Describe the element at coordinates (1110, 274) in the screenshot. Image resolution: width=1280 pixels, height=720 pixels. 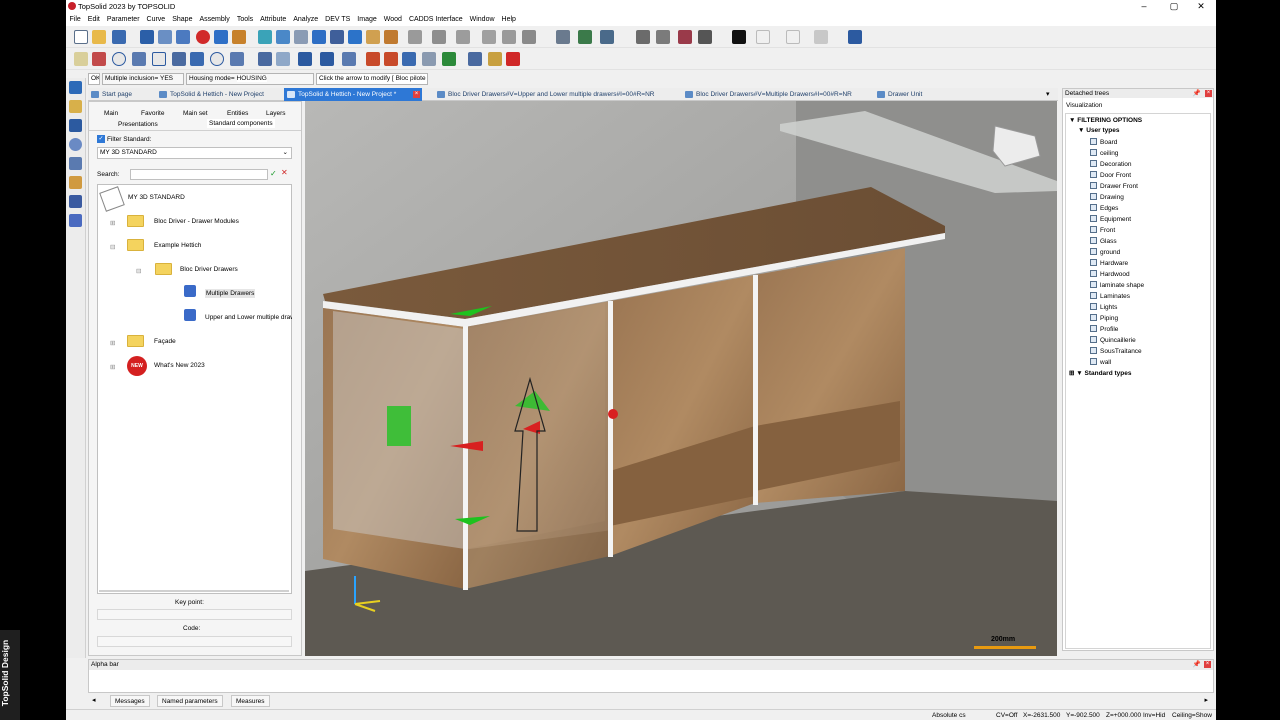
I see `filter-item-hardwood: Hardwood` at that location.